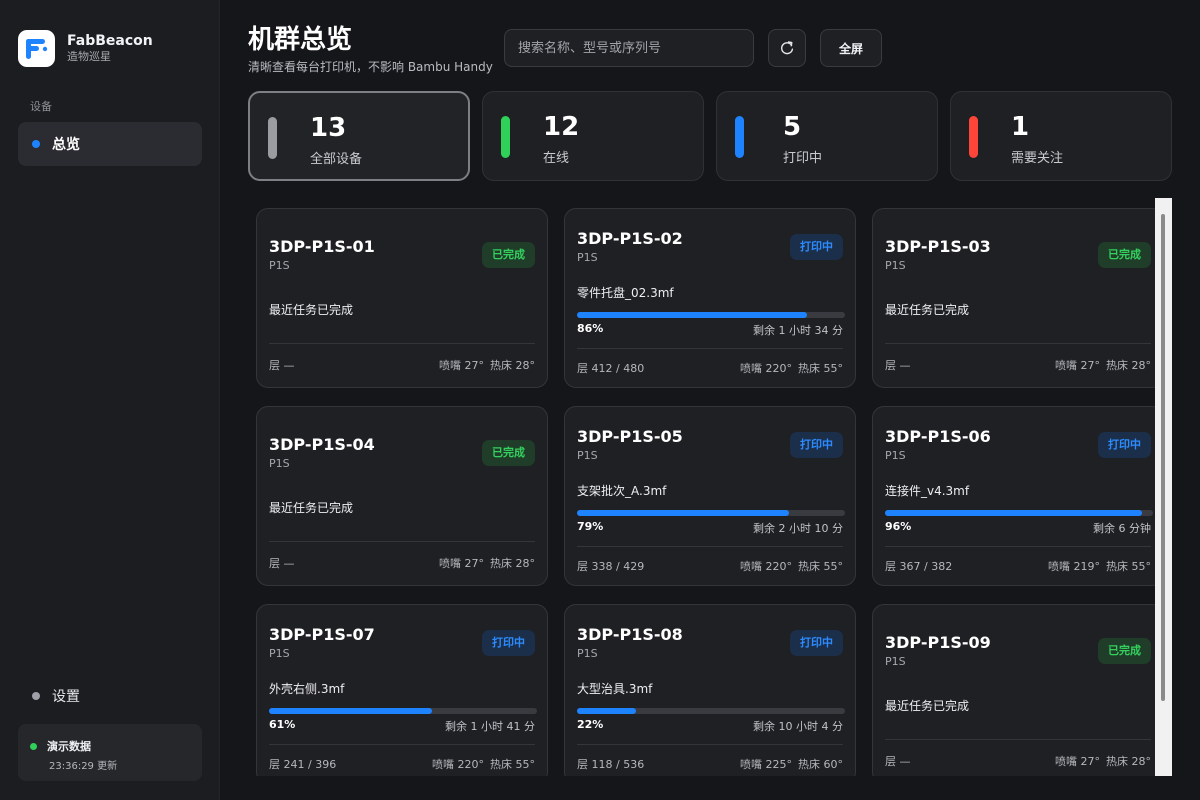 The width and height of the screenshot is (1200, 800). Describe the element at coordinates (820, 764) in the screenshot. I see `bed-temp: 热床 60°` at that location.